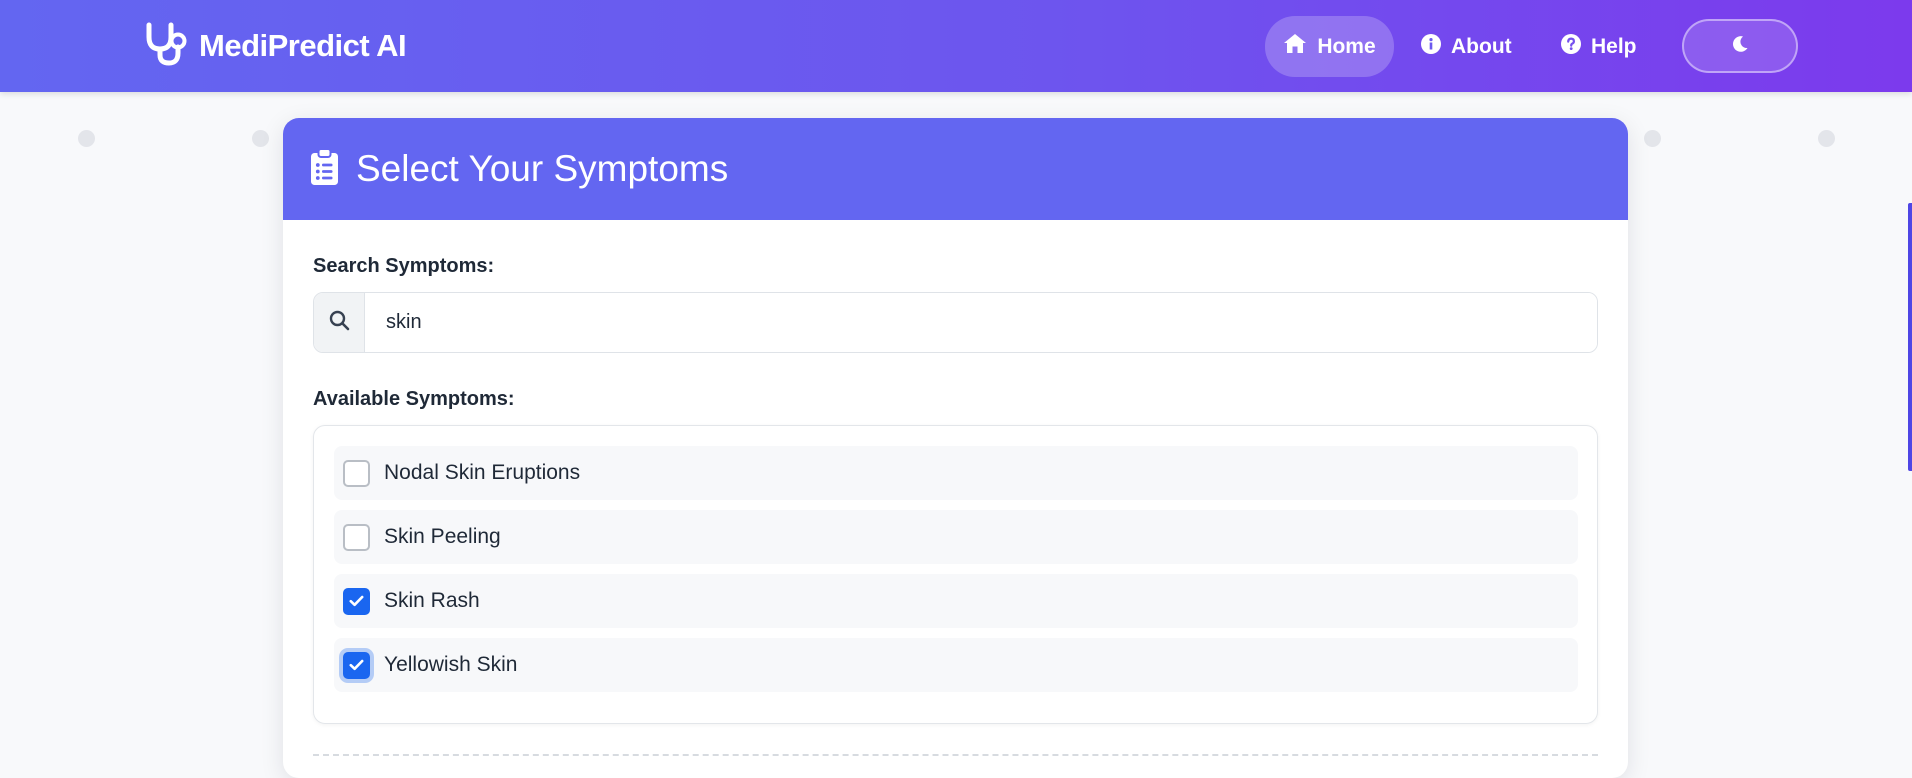 The height and width of the screenshot is (778, 1912). I want to click on theme-toggle-button, so click(1740, 46).